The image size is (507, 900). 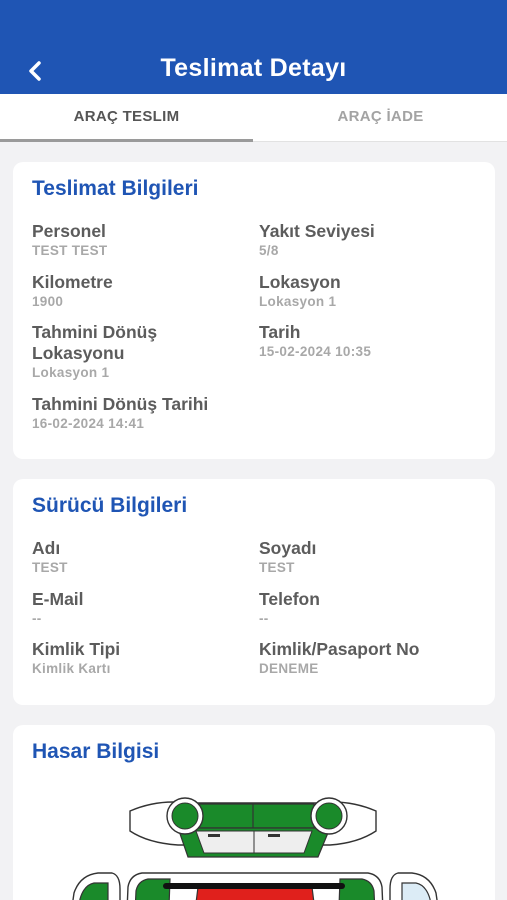 I want to click on field-value: Kimlik Kartı, so click(x=71, y=668).